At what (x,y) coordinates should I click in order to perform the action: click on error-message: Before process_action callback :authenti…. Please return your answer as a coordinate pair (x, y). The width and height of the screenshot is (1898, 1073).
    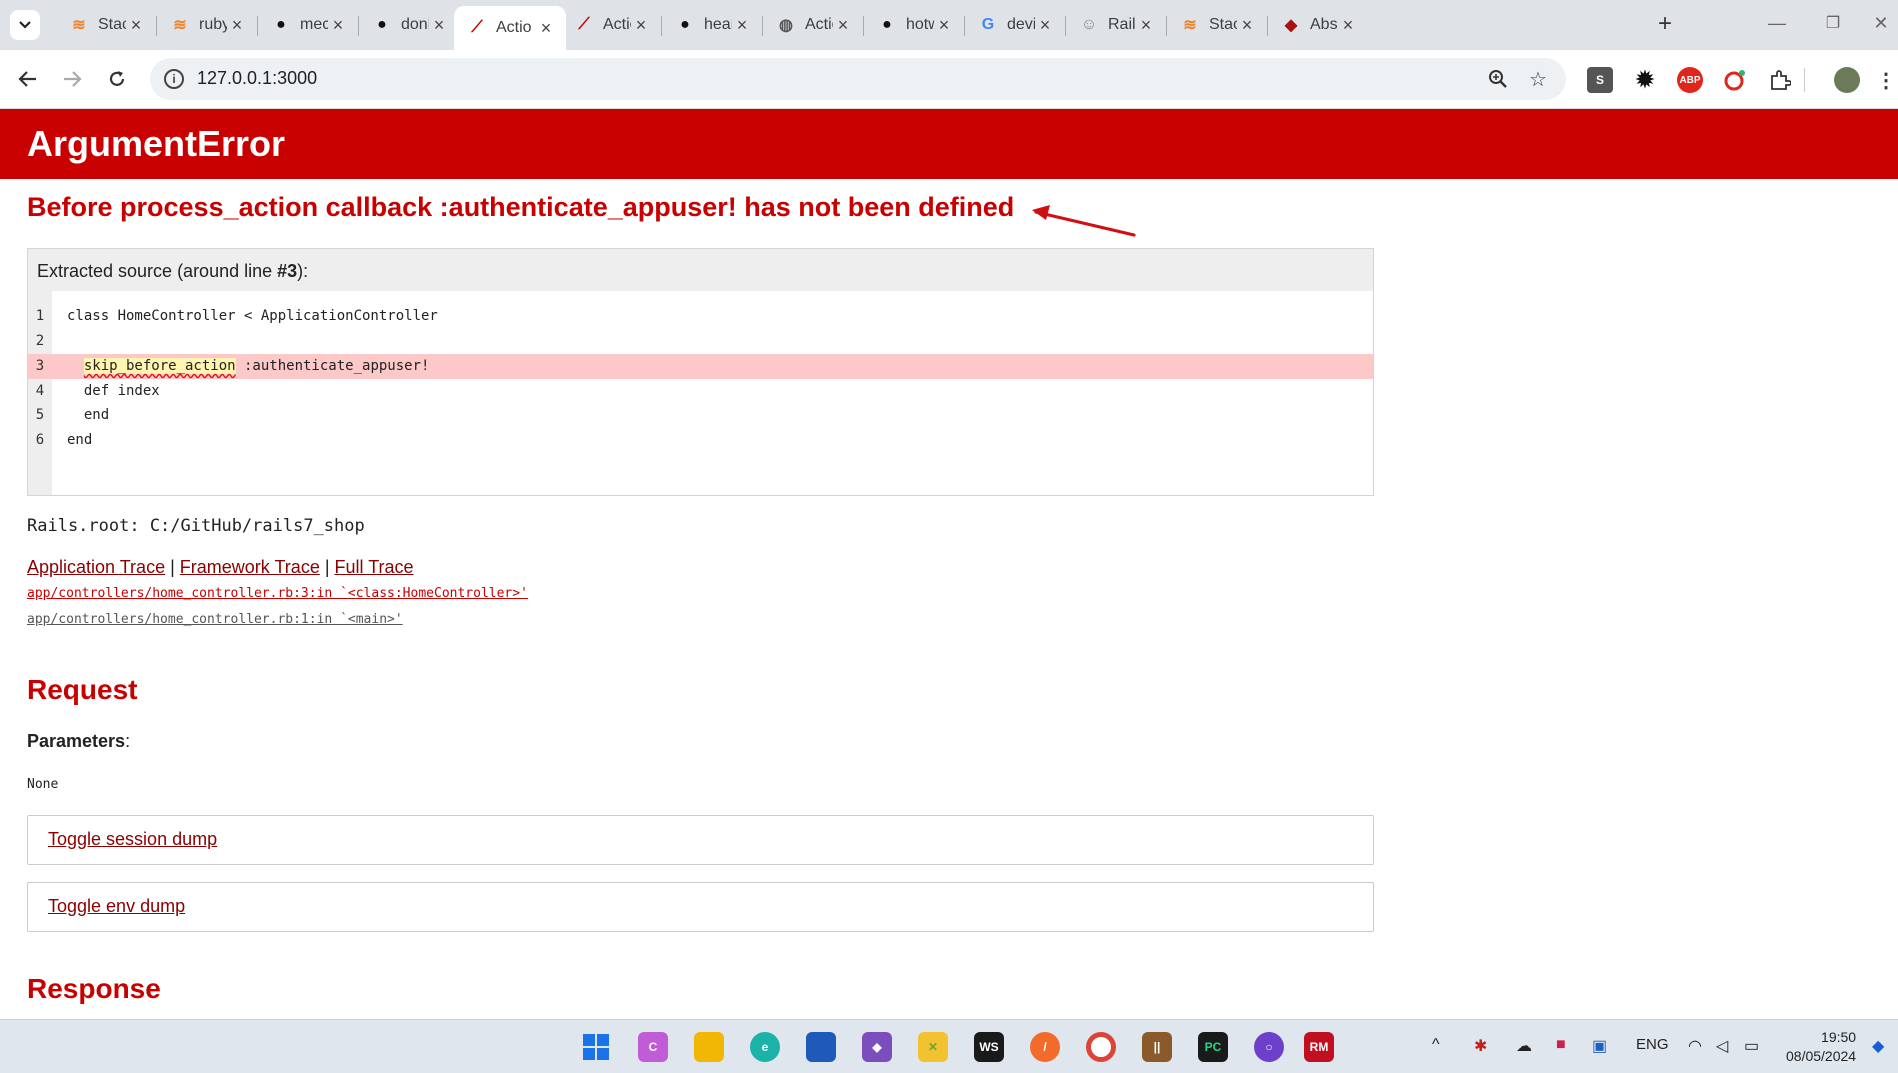
    Looking at the image, I should click on (521, 207).